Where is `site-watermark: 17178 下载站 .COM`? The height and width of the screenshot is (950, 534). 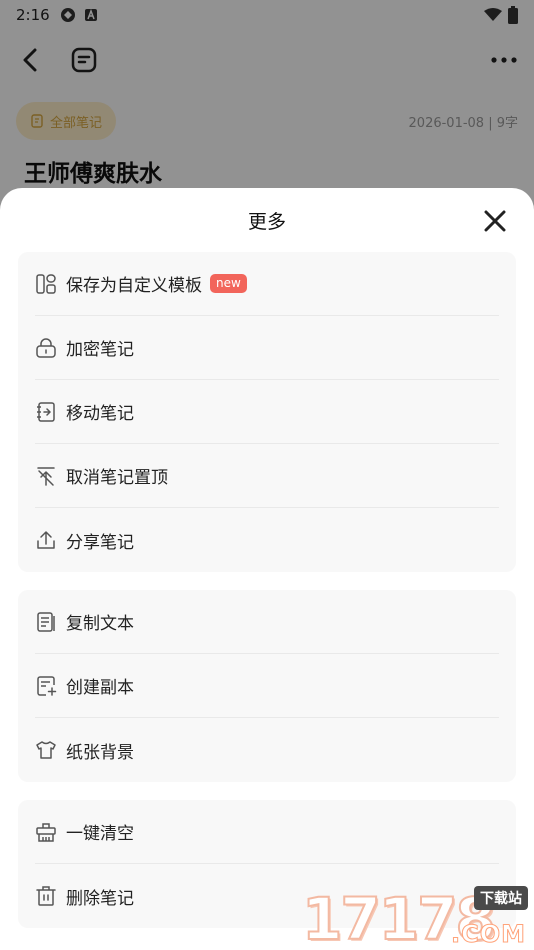
site-watermark: 17178 下载站 .COM is located at coordinates (415, 917).